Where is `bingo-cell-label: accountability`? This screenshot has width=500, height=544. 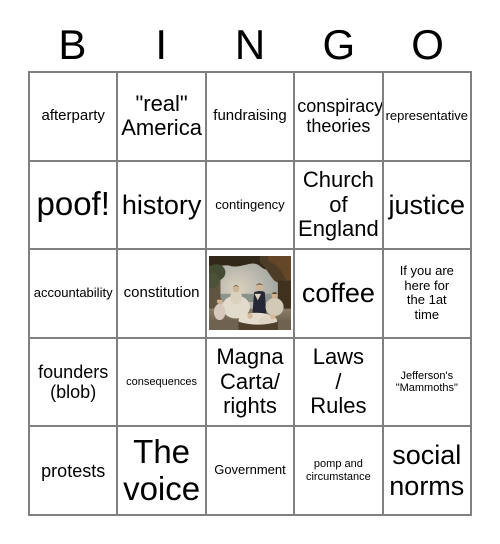
bingo-cell-label: accountability is located at coordinates (73, 293).